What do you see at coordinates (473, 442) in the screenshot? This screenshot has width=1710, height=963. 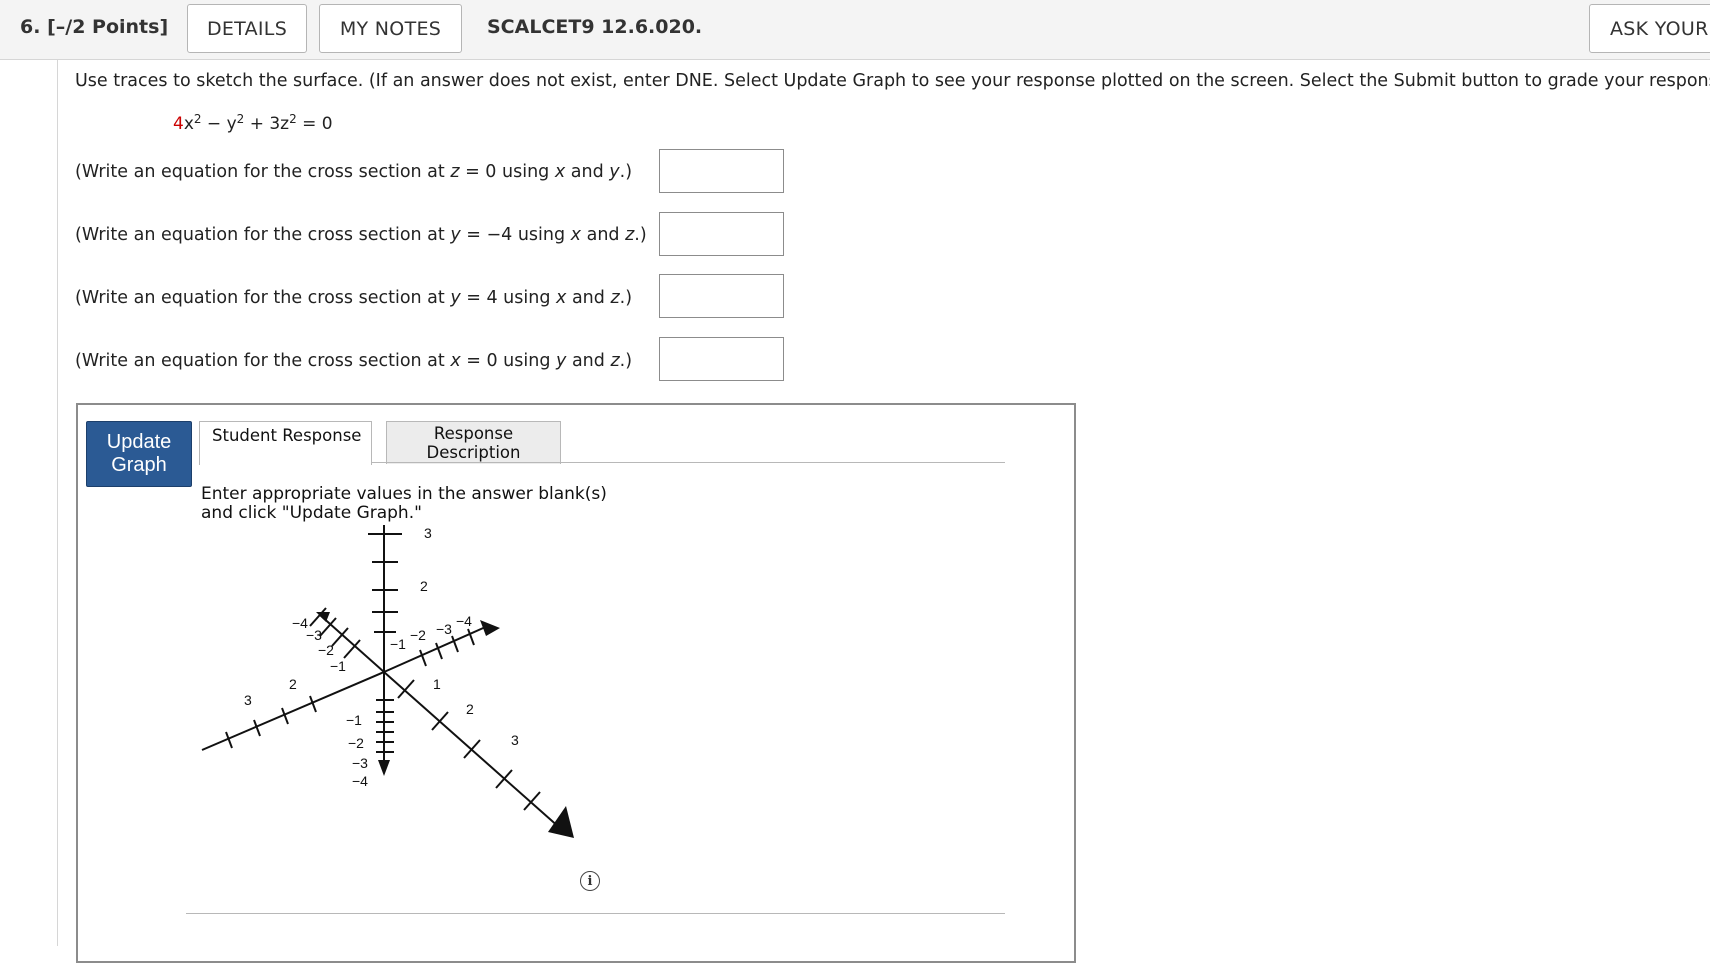 I see `tab-response-description: Response Description` at bounding box center [473, 442].